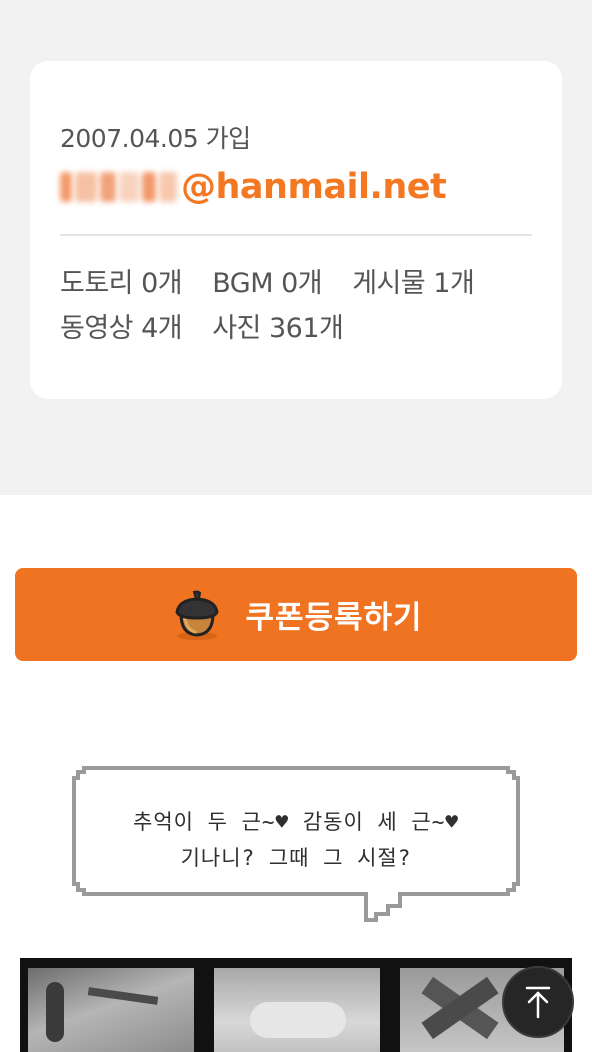  I want to click on email-domain: @hanmail.net, so click(314, 187).